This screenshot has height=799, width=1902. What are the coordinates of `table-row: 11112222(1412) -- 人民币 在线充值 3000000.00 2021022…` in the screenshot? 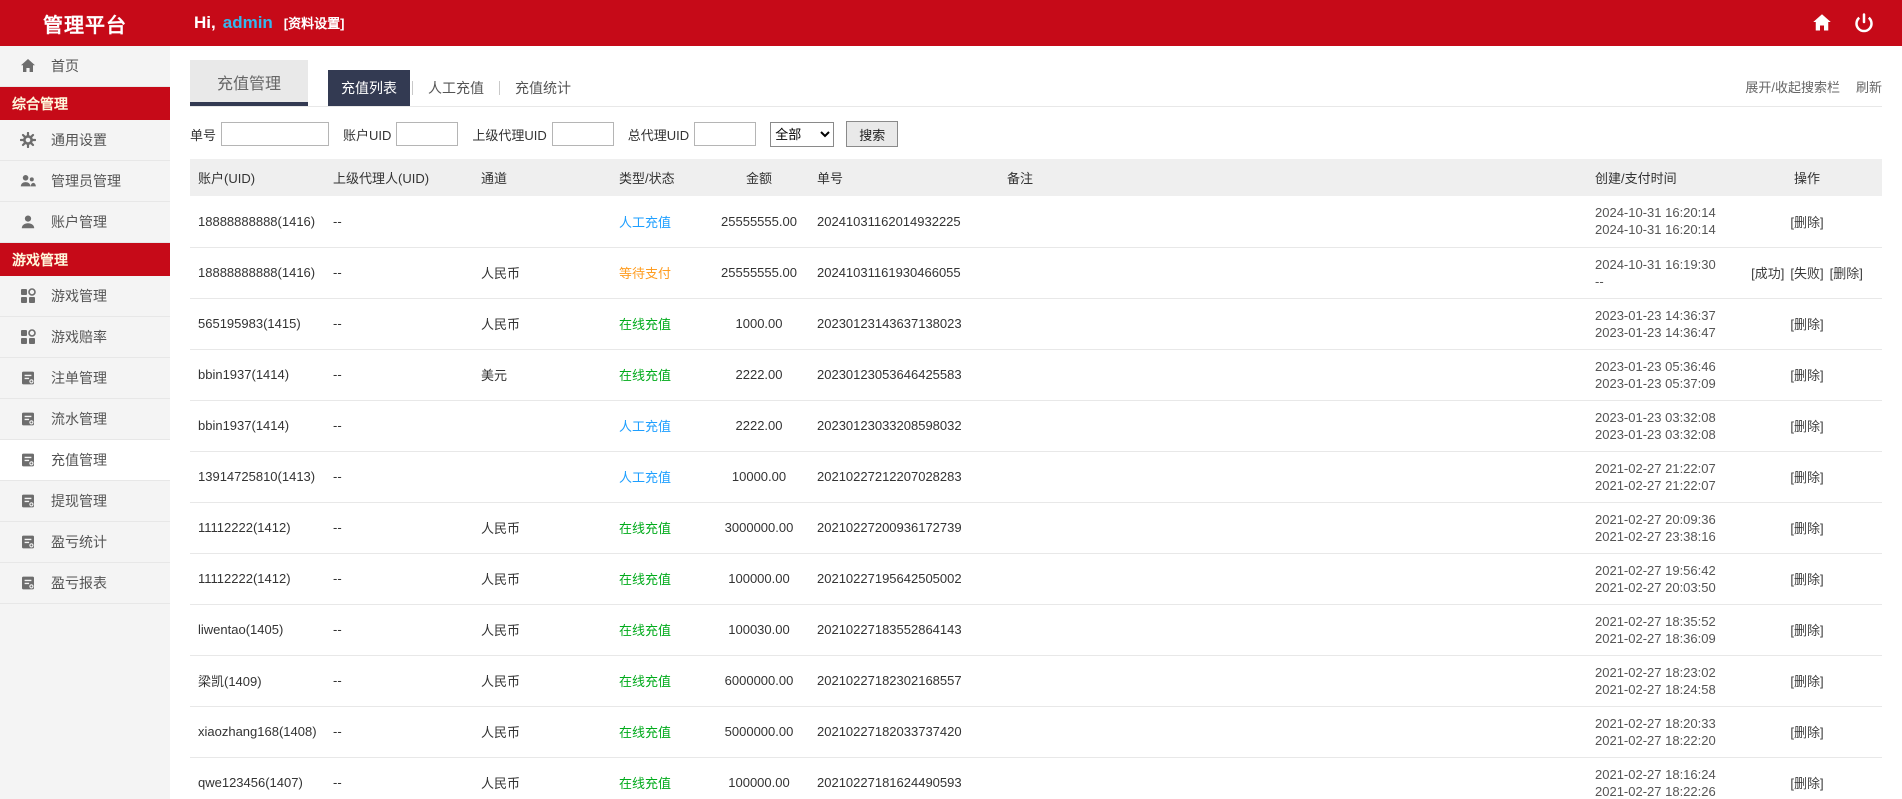 It's located at (1036, 528).